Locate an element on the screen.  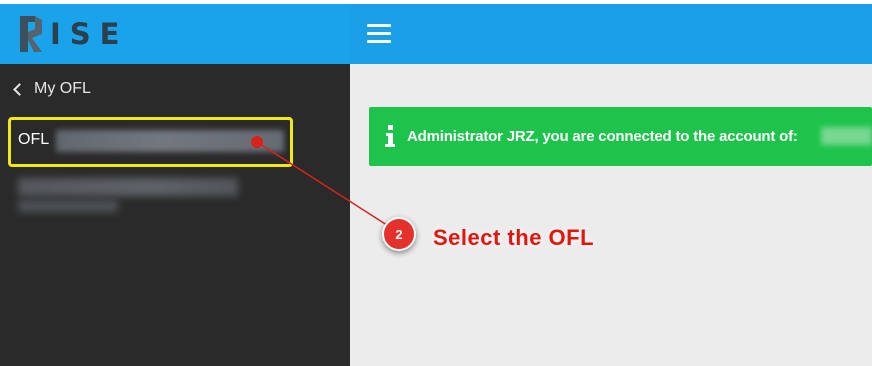
sidebar-item-ofl: OFL is located at coordinates (33, 140).